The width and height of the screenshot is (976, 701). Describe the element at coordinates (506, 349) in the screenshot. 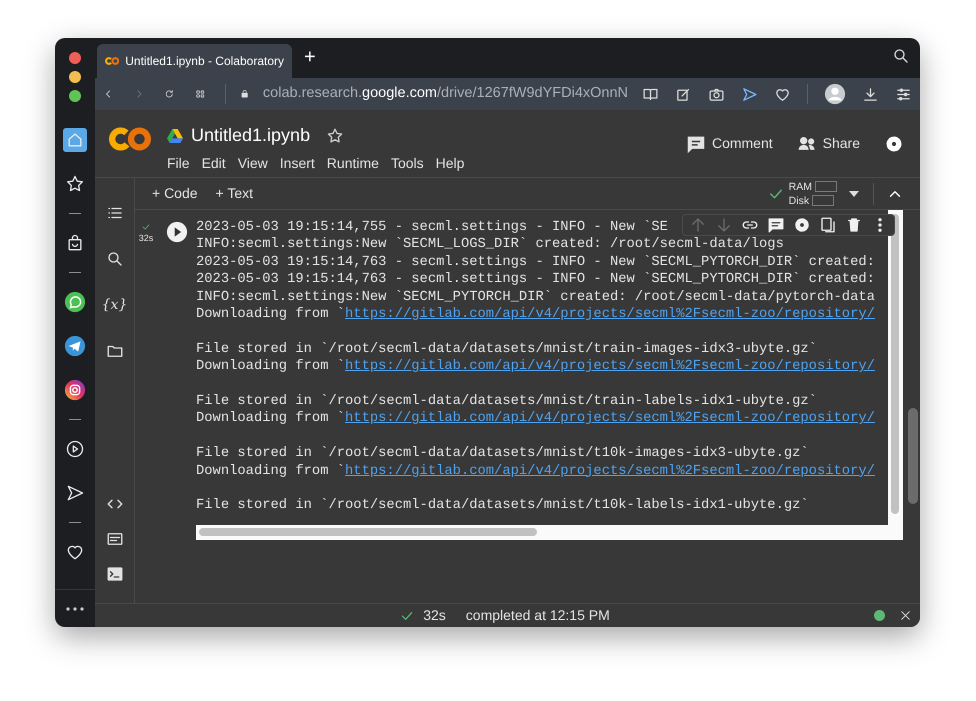

I see `output-line: File stored in `/root/secml-data/datasets/mnist/train-images-idx3-ubyte.gz`` at that location.